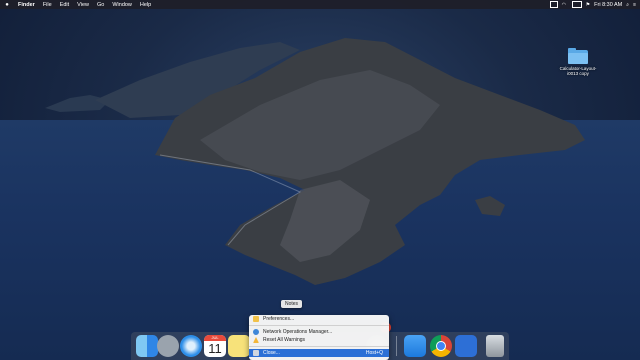 The width and height of the screenshot is (640, 360). Describe the element at coordinates (627, 5) in the screenshot. I see `spotlight-search-icon: ⌕` at that location.